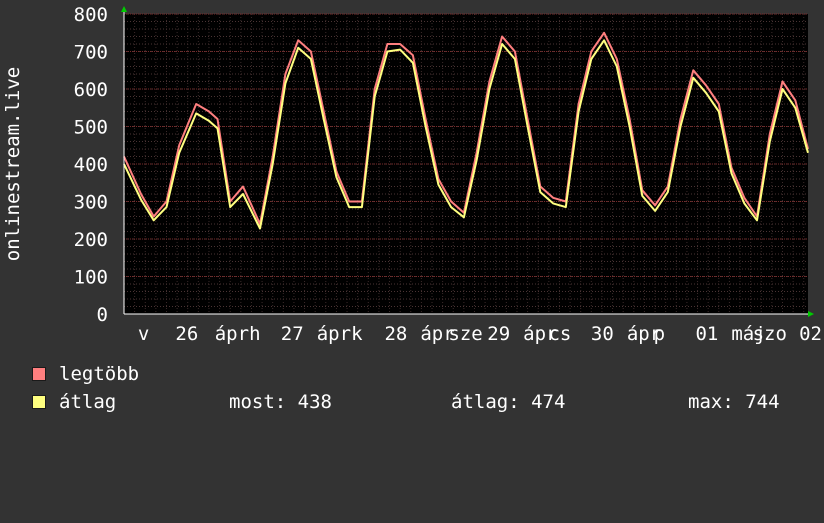 This screenshot has width=824, height=523. Describe the element at coordinates (88, 402) in the screenshot. I see `legend-label-avg: átlag` at that location.